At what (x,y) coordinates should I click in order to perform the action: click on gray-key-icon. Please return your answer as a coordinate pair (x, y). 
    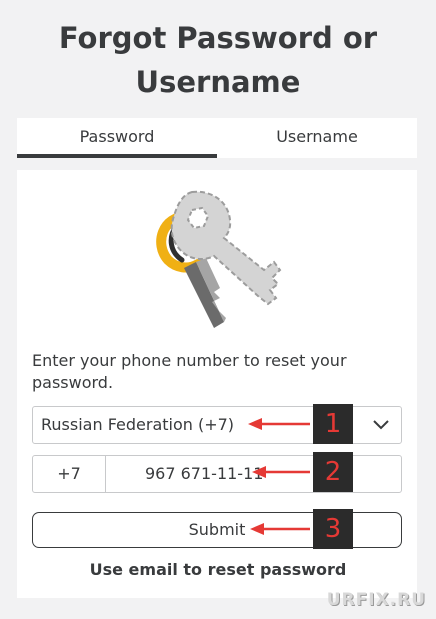
    Looking at the image, I should click on (226, 248).